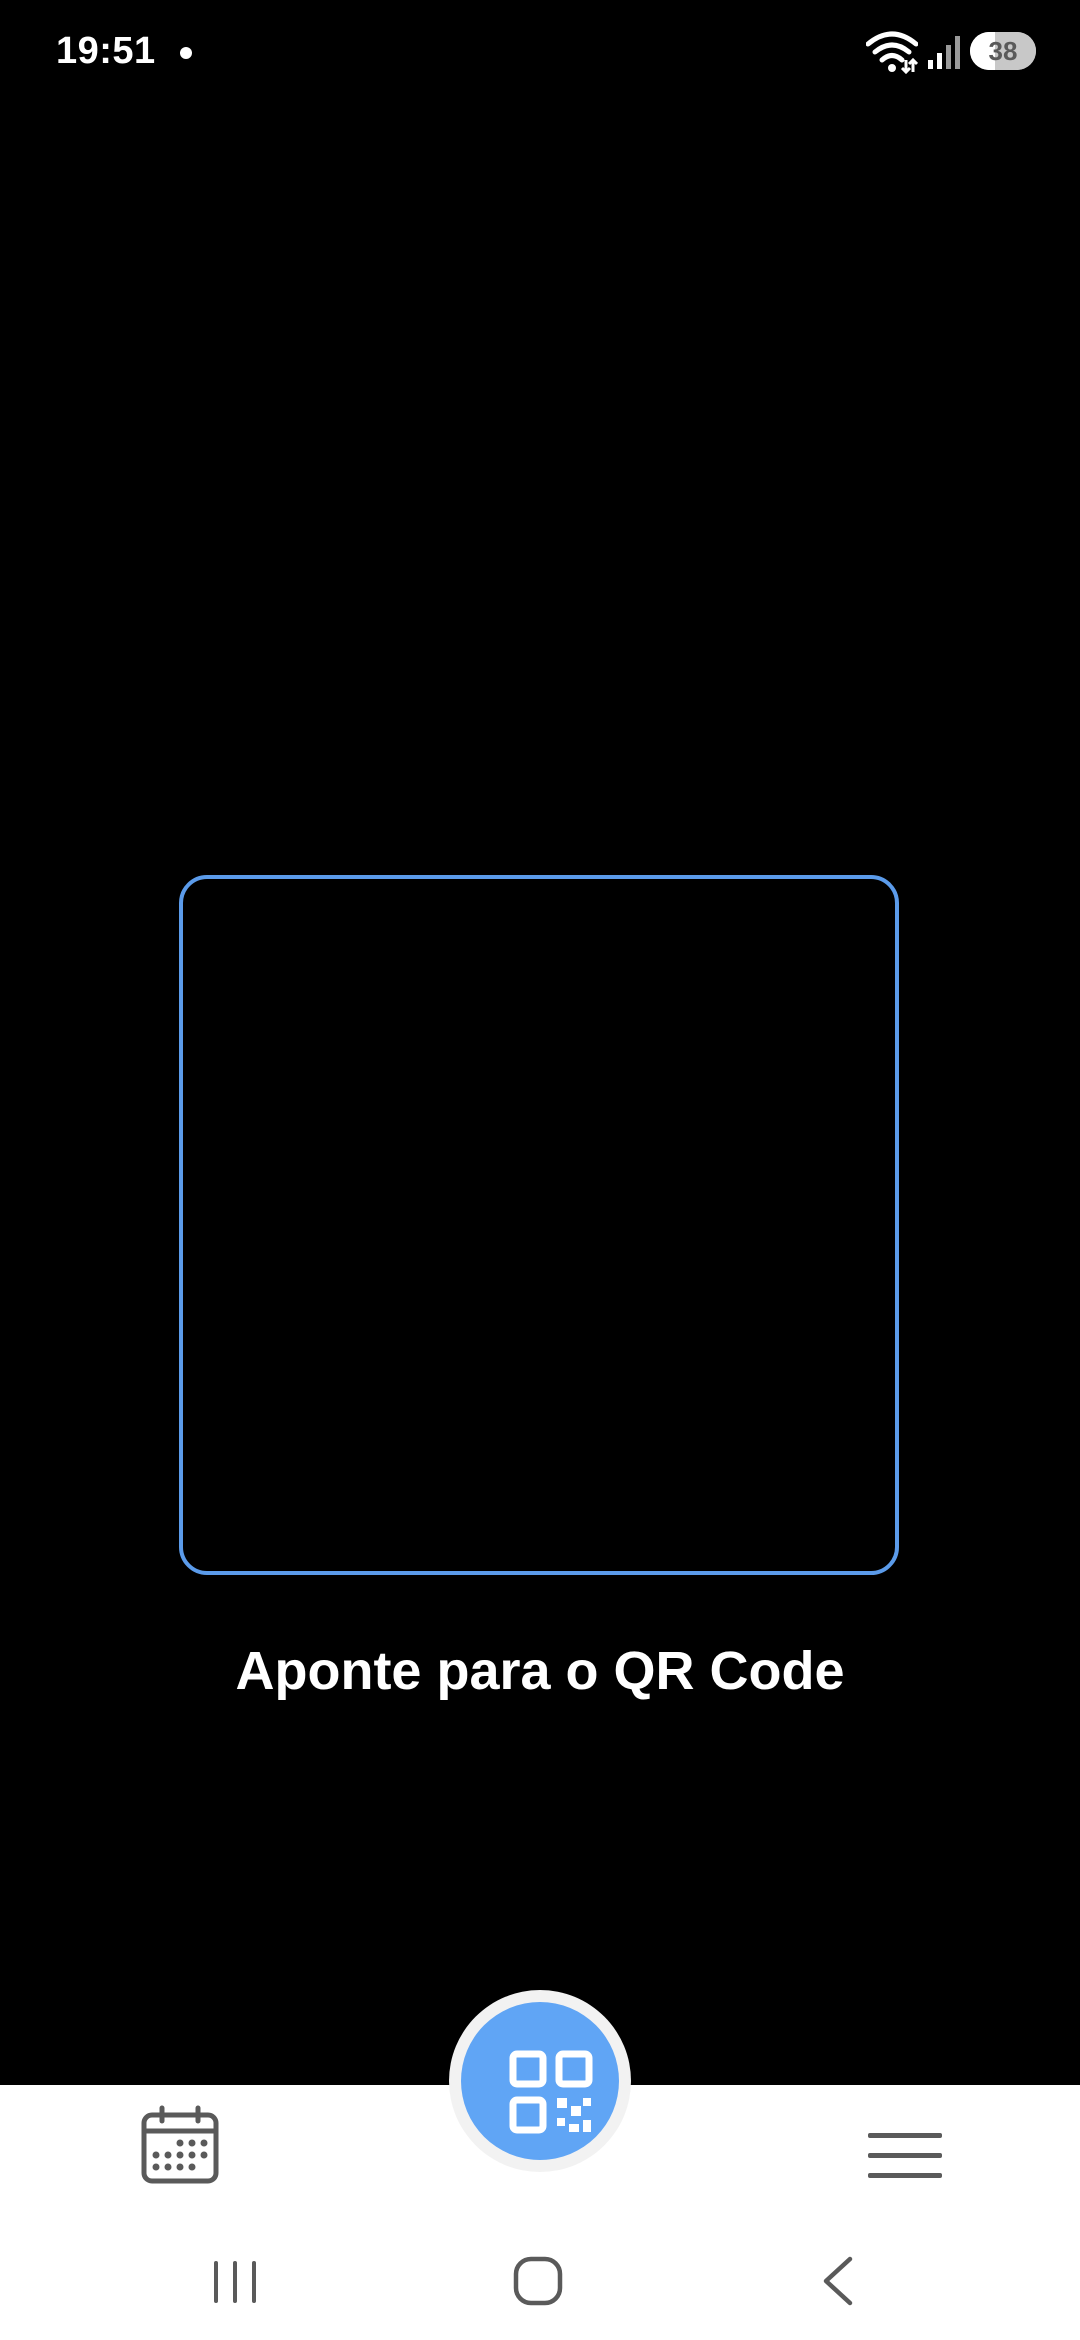  Describe the element at coordinates (540, 55) in the screenshot. I see `status-bar: 19:51 38` at that location.